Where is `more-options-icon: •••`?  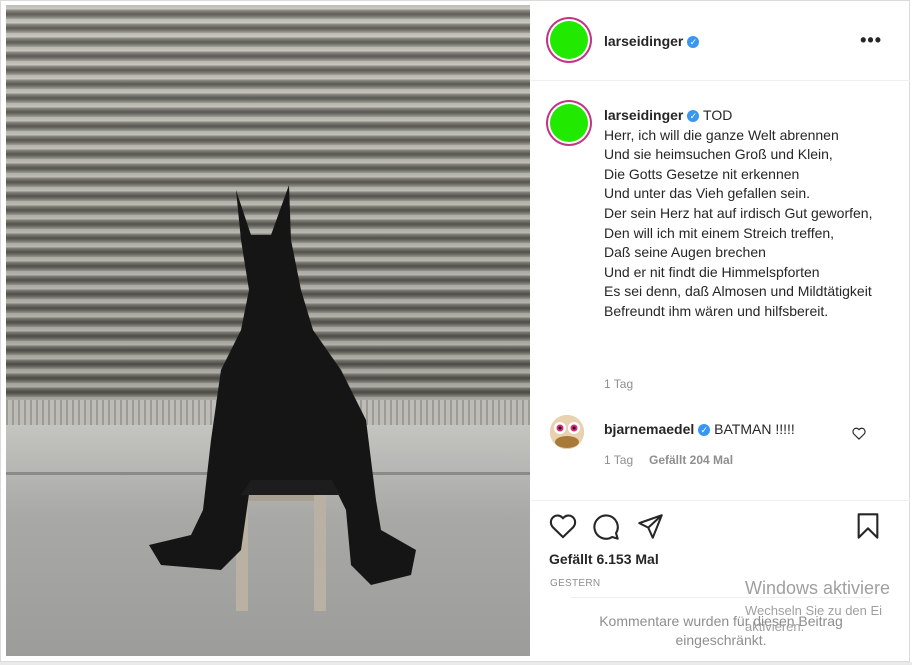 more-options-icon: ••• is located at coordinates (871, 40).